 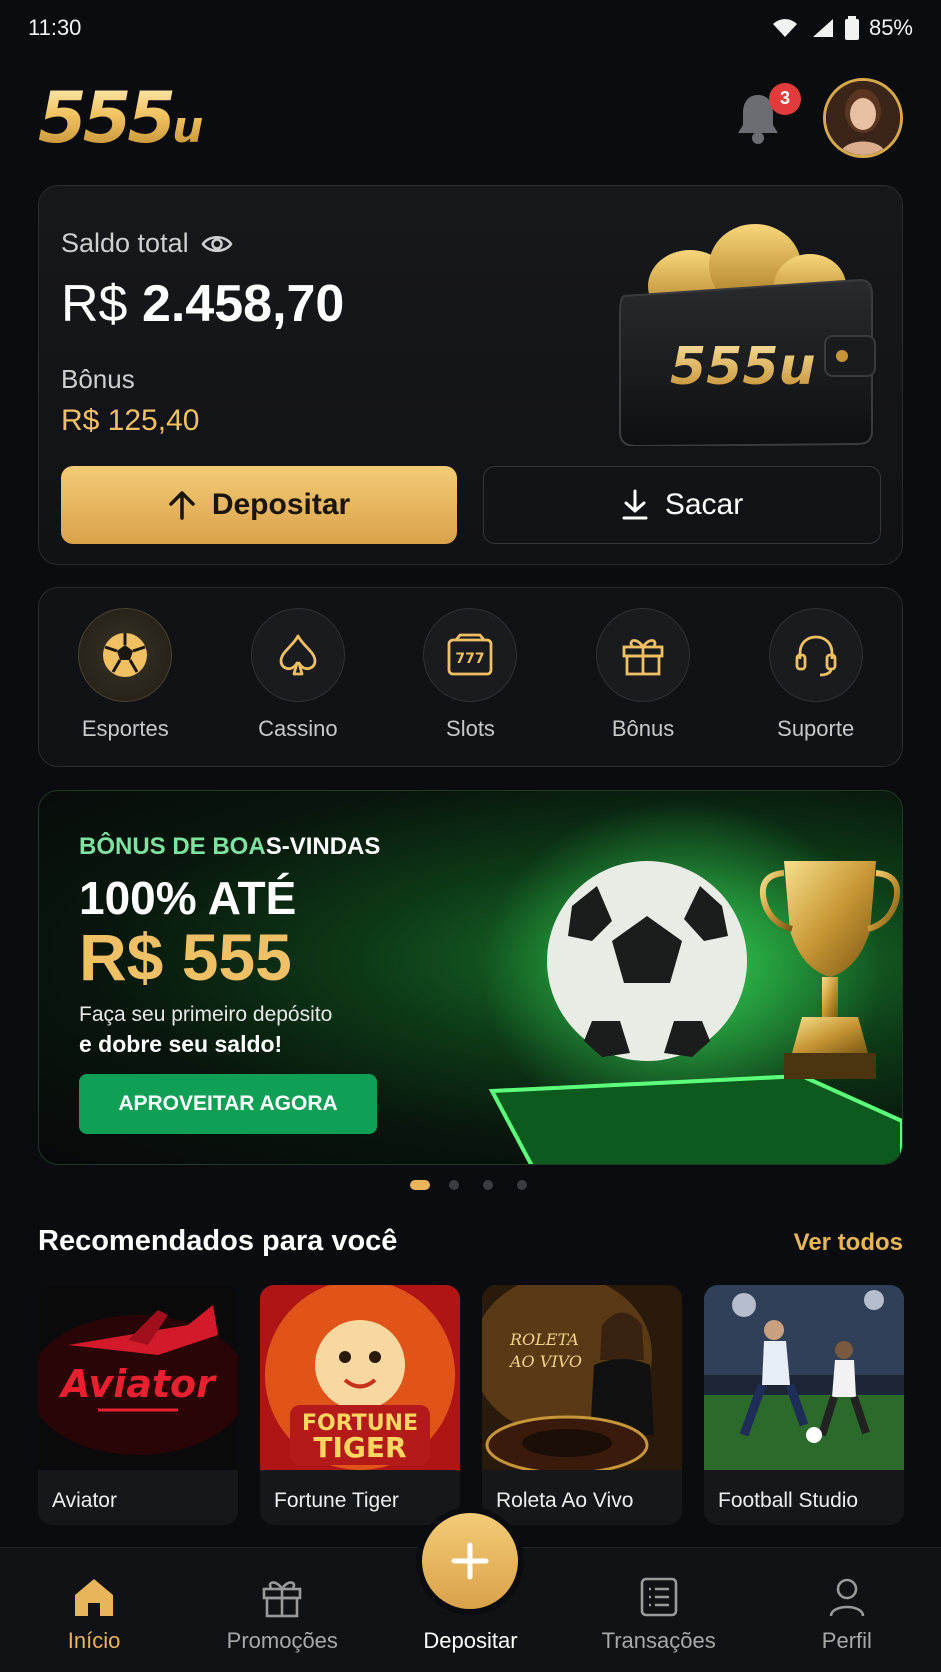 I want to click on spade-icon, so click(x=298, y=655).